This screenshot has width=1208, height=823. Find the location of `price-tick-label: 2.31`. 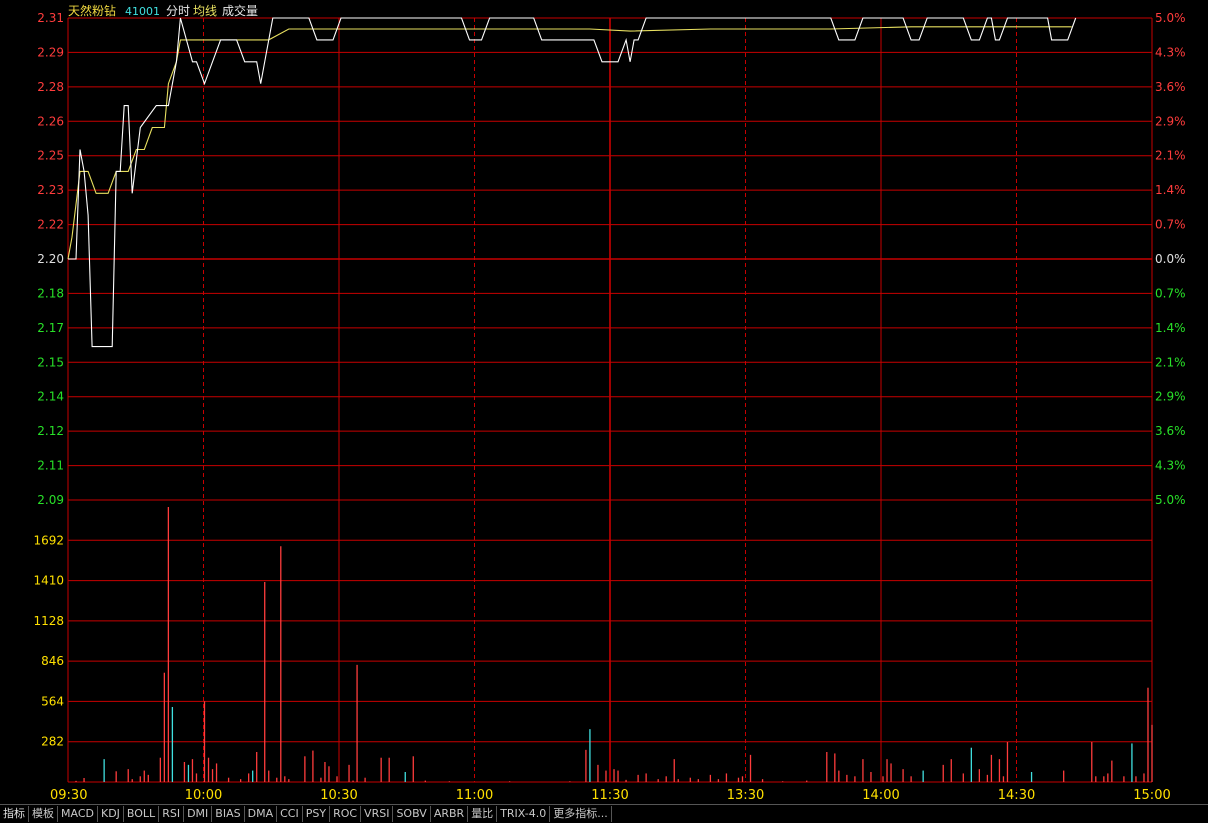

price-tick-label: 2.31 is located at coordinates (50, 18).